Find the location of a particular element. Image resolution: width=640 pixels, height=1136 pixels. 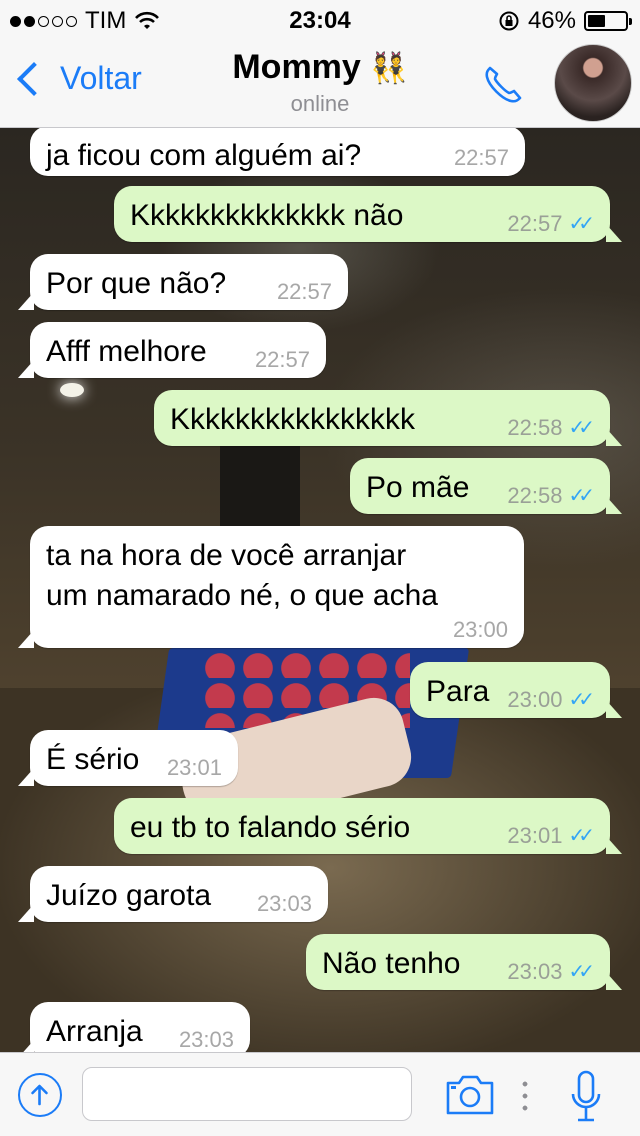

message-meta: 23:00 ✓✓ is located at coordinates (550, 700).